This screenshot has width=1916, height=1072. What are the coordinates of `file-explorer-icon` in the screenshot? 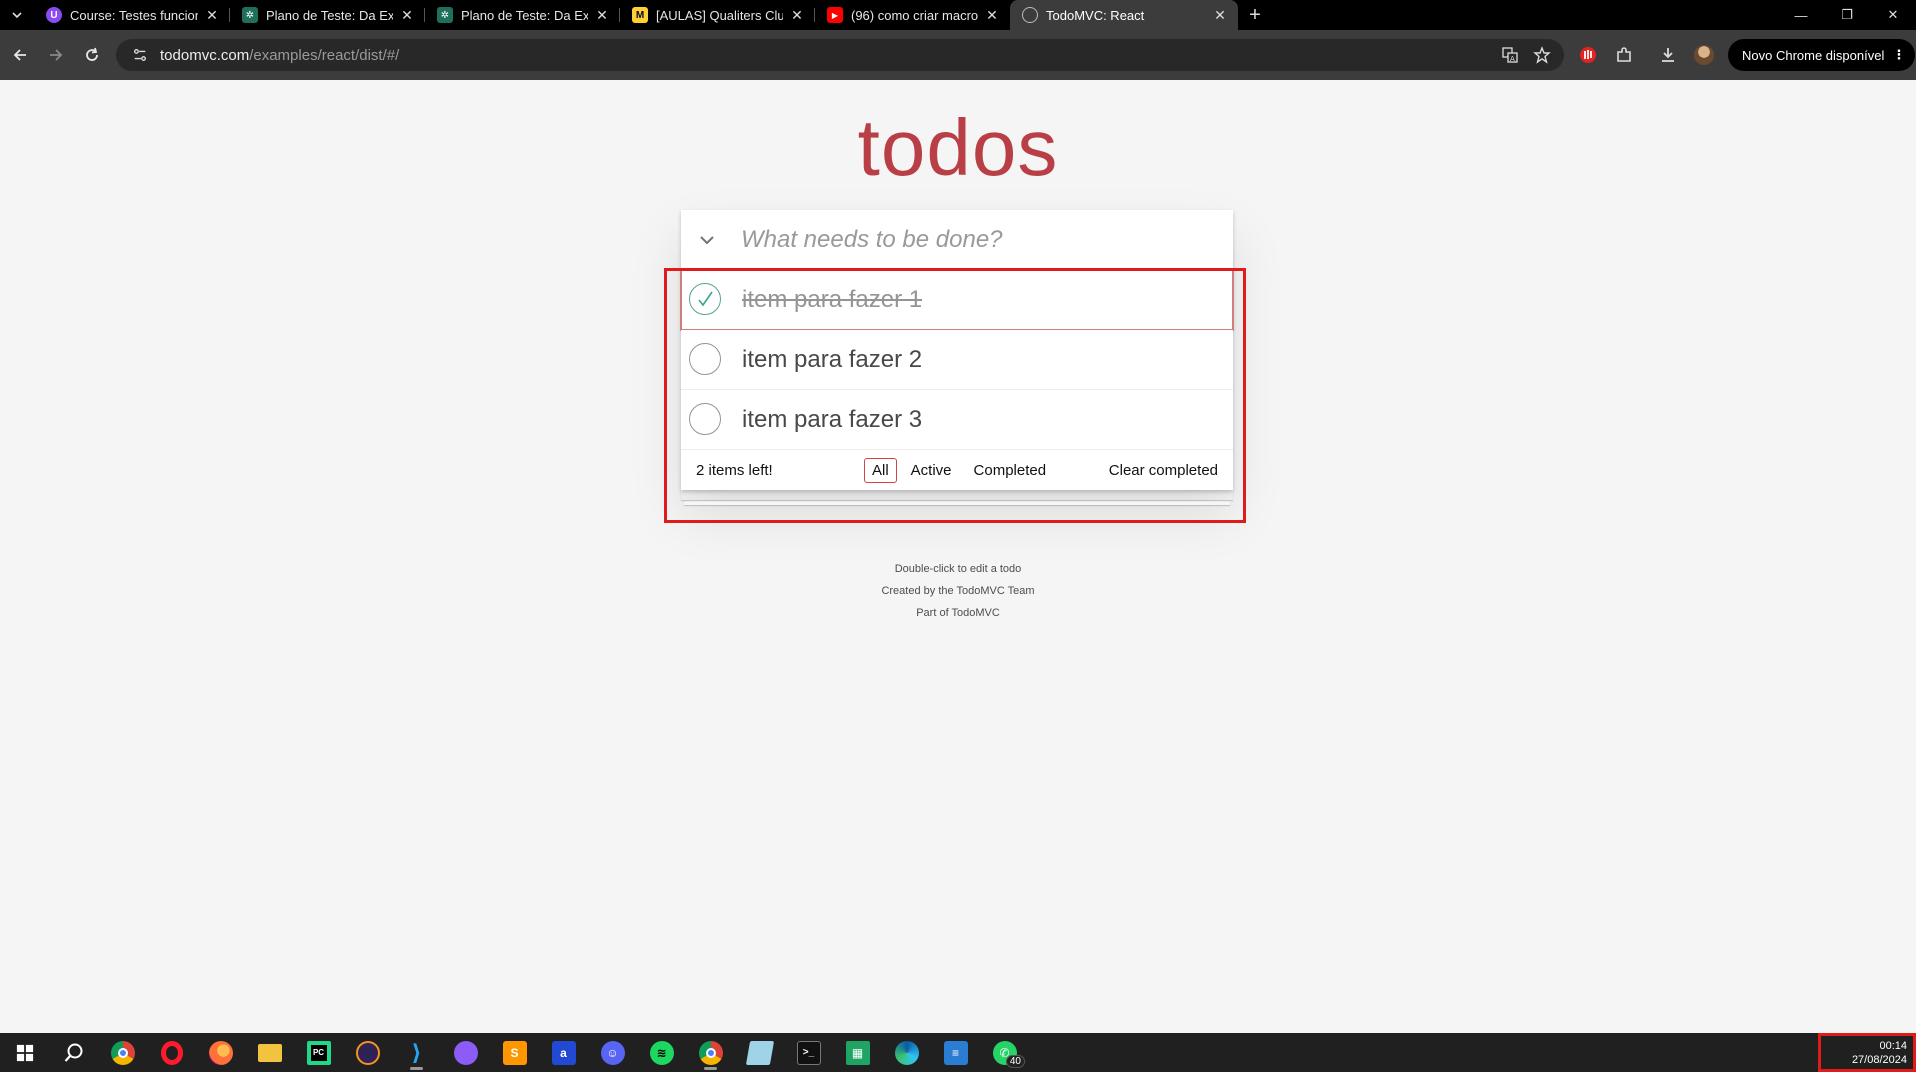 It's located at (269, 1052).